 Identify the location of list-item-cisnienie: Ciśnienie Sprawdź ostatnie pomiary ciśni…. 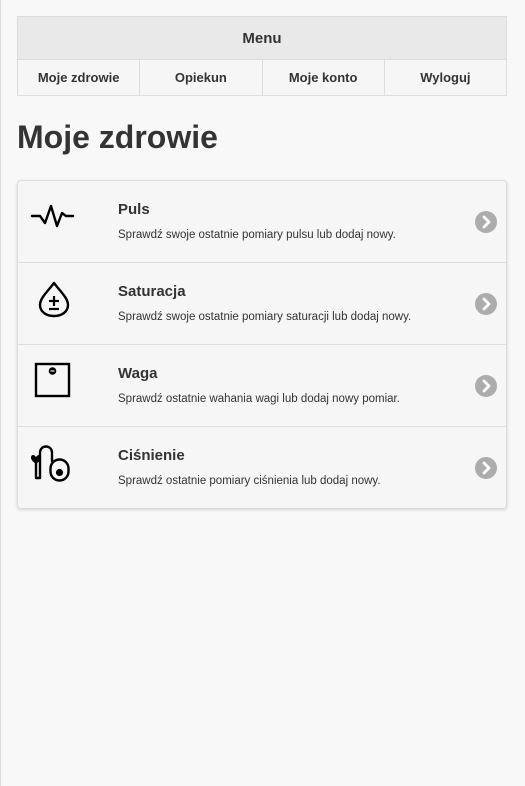
(262, 467).